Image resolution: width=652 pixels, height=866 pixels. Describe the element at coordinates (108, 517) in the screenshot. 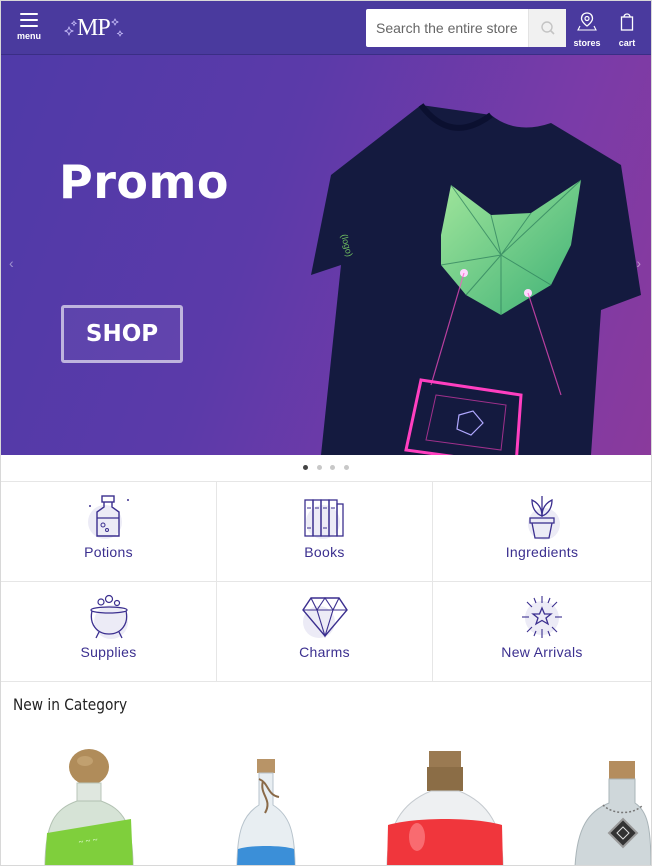

I see `potion-bottle-icon` at that location.